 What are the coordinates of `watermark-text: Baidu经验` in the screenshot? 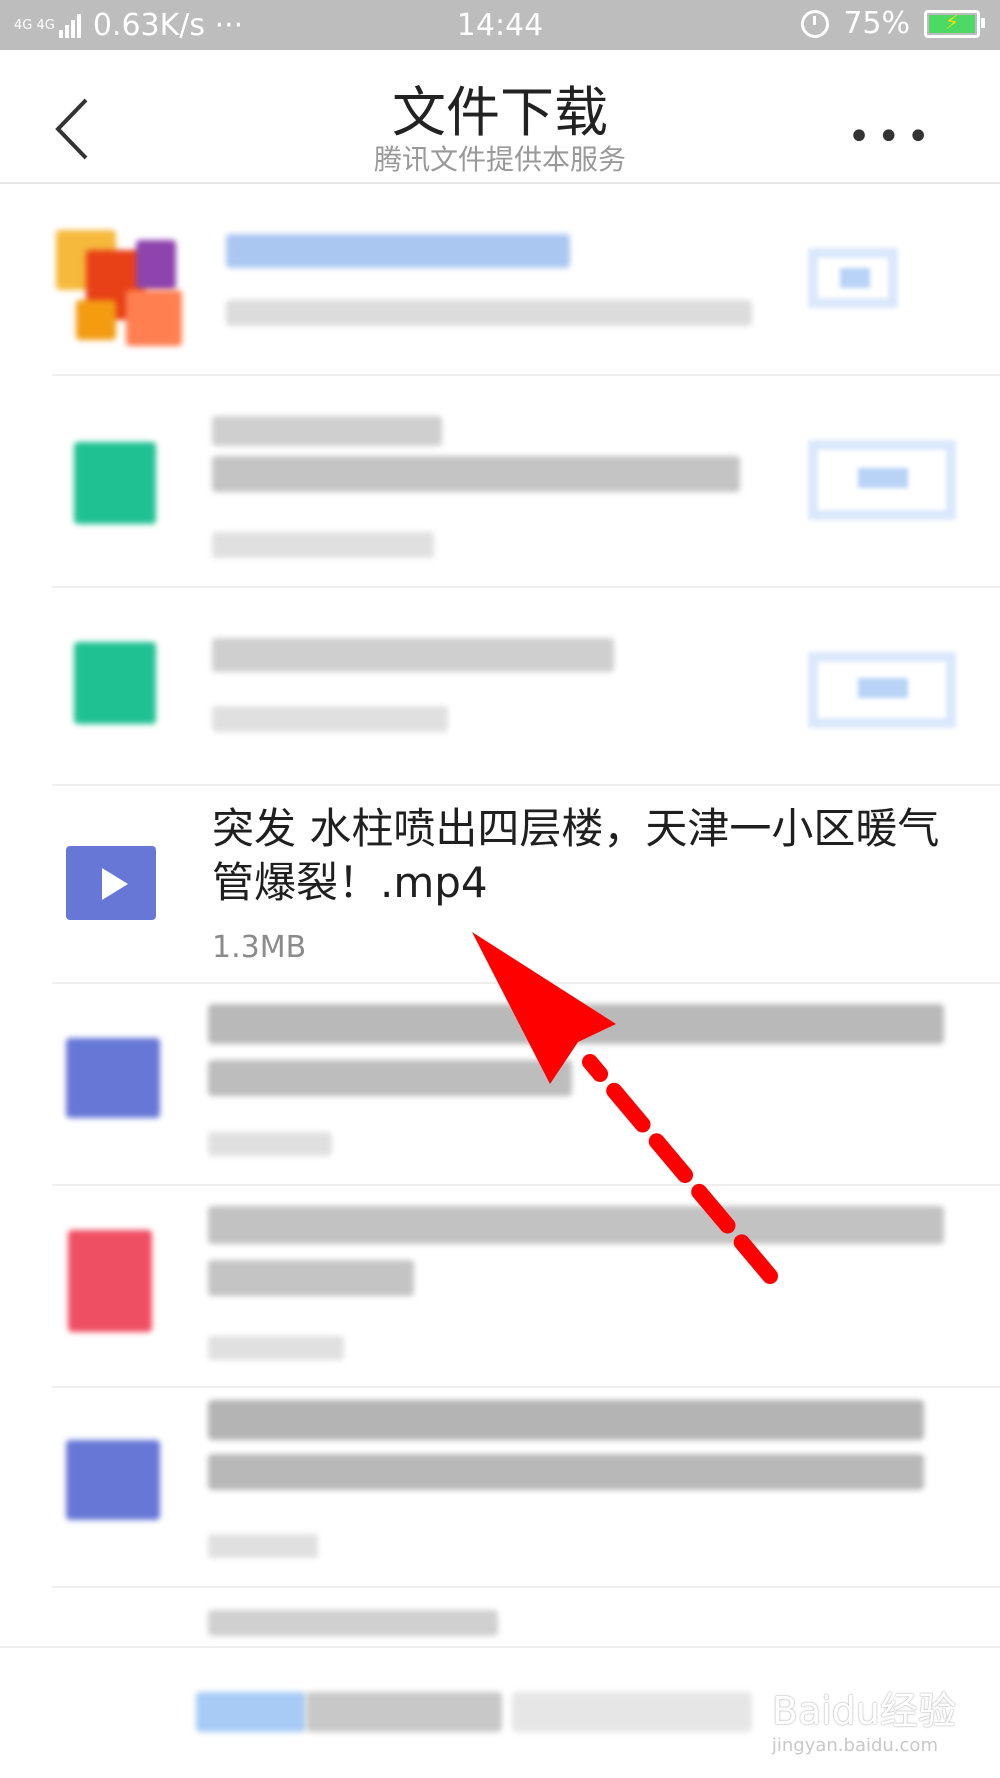 It's located at (863, 1711).